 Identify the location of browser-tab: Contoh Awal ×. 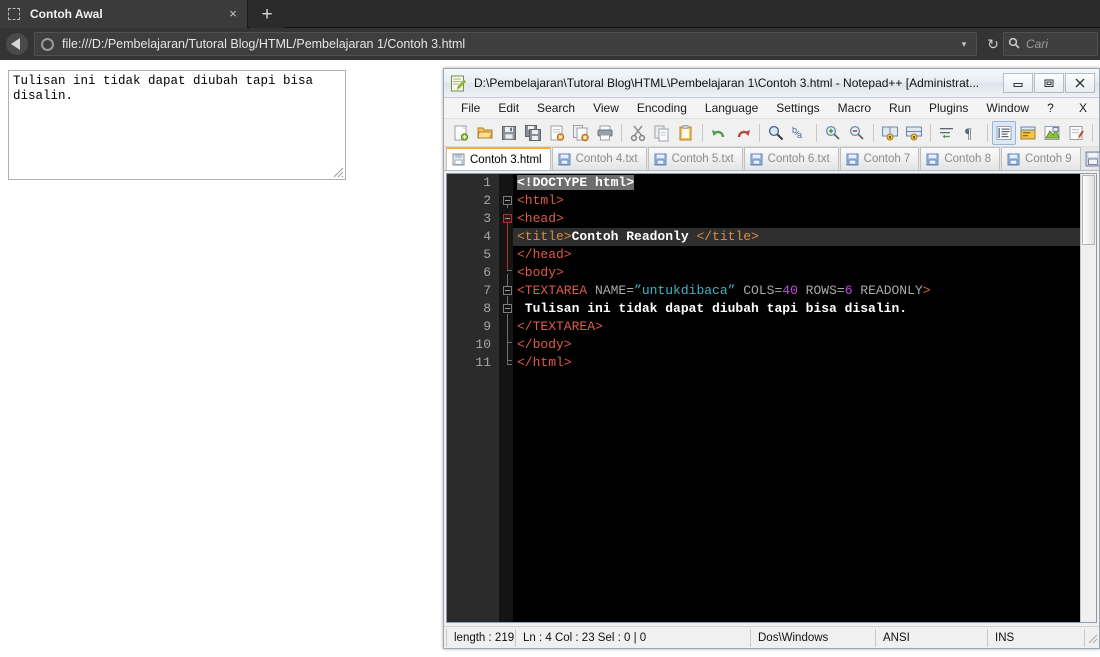
(124, 14).